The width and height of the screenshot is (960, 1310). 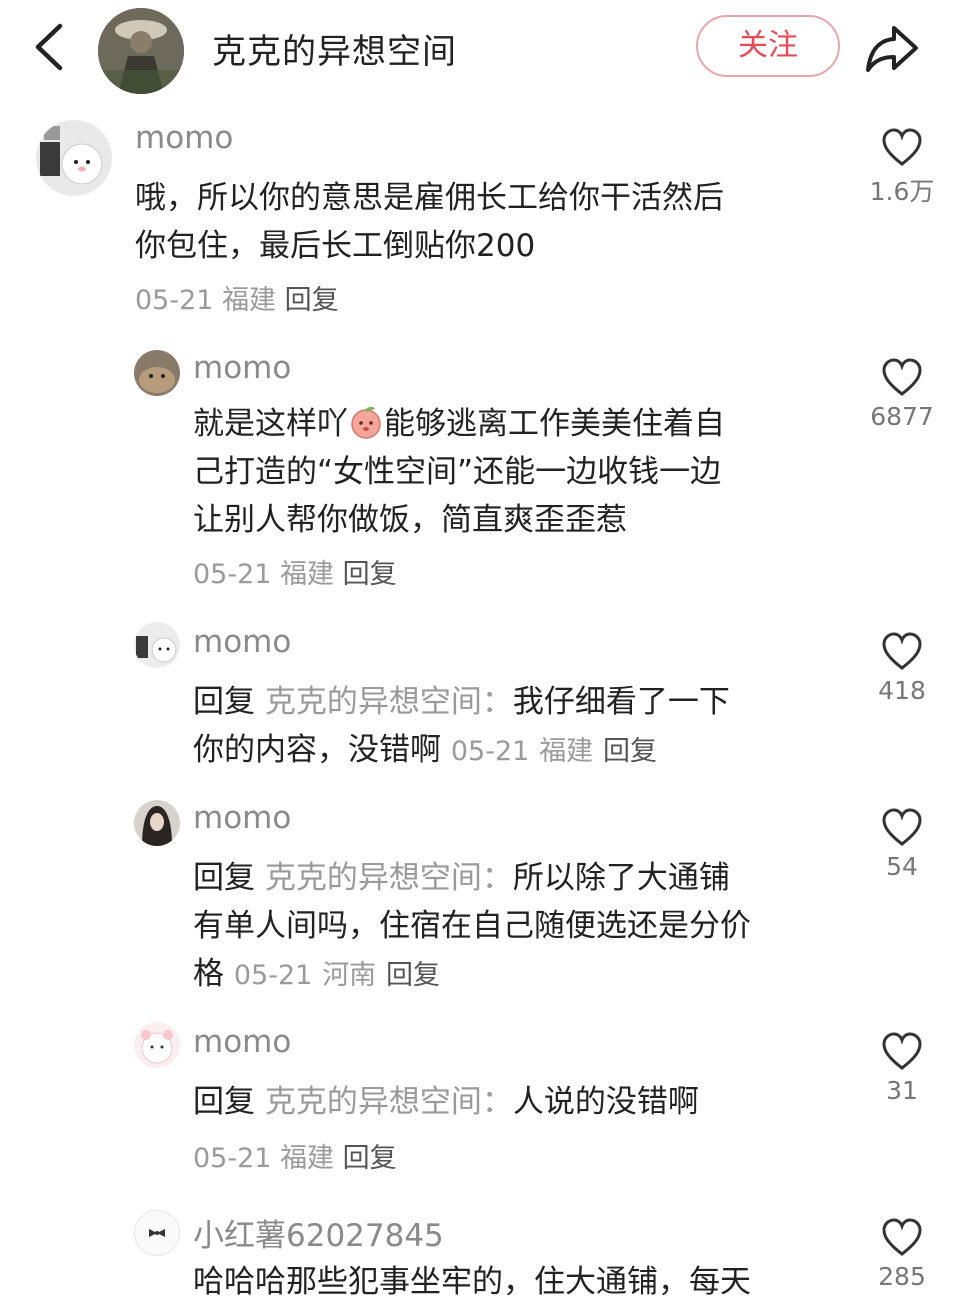 I want to click on comment-text-line: 回复 克克的异想空间：人说的没错啊, so click(x=446, y=1102).